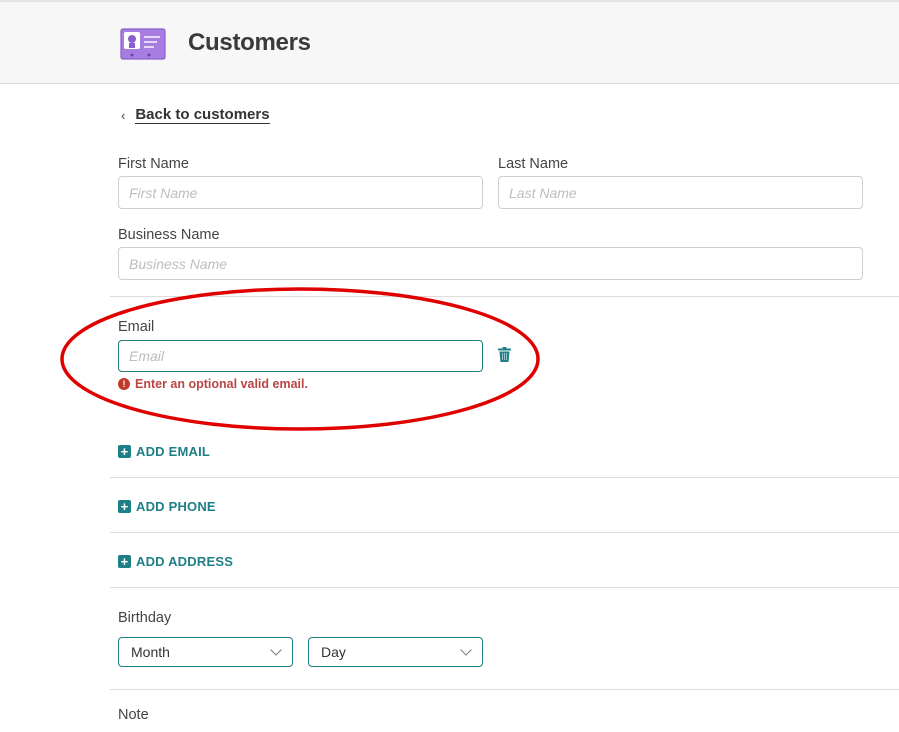  I want to click on email-field, so click(300, 356).